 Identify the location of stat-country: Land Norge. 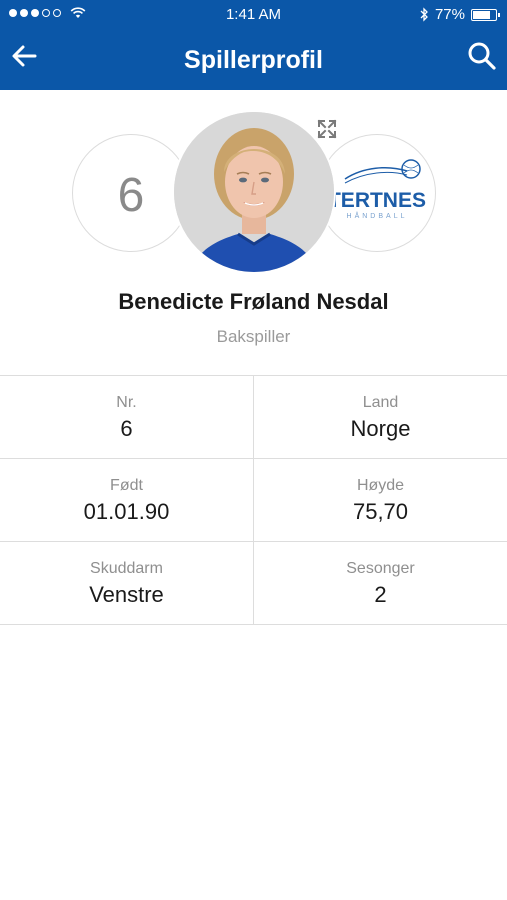
(380, 417).